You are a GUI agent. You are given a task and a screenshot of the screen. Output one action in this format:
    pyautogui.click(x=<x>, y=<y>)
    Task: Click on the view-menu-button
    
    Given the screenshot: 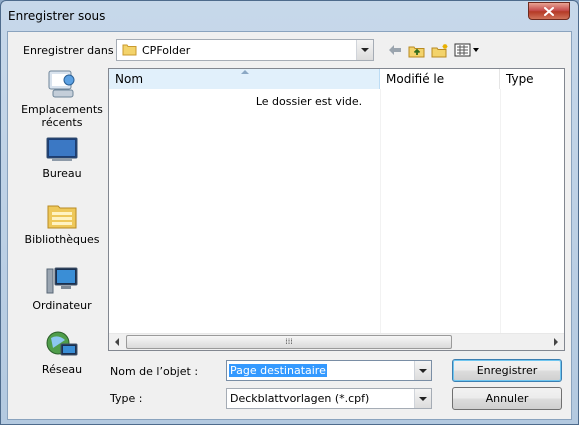 What is the action you would take?
    pyautogui.click(x=467, y=50)
    